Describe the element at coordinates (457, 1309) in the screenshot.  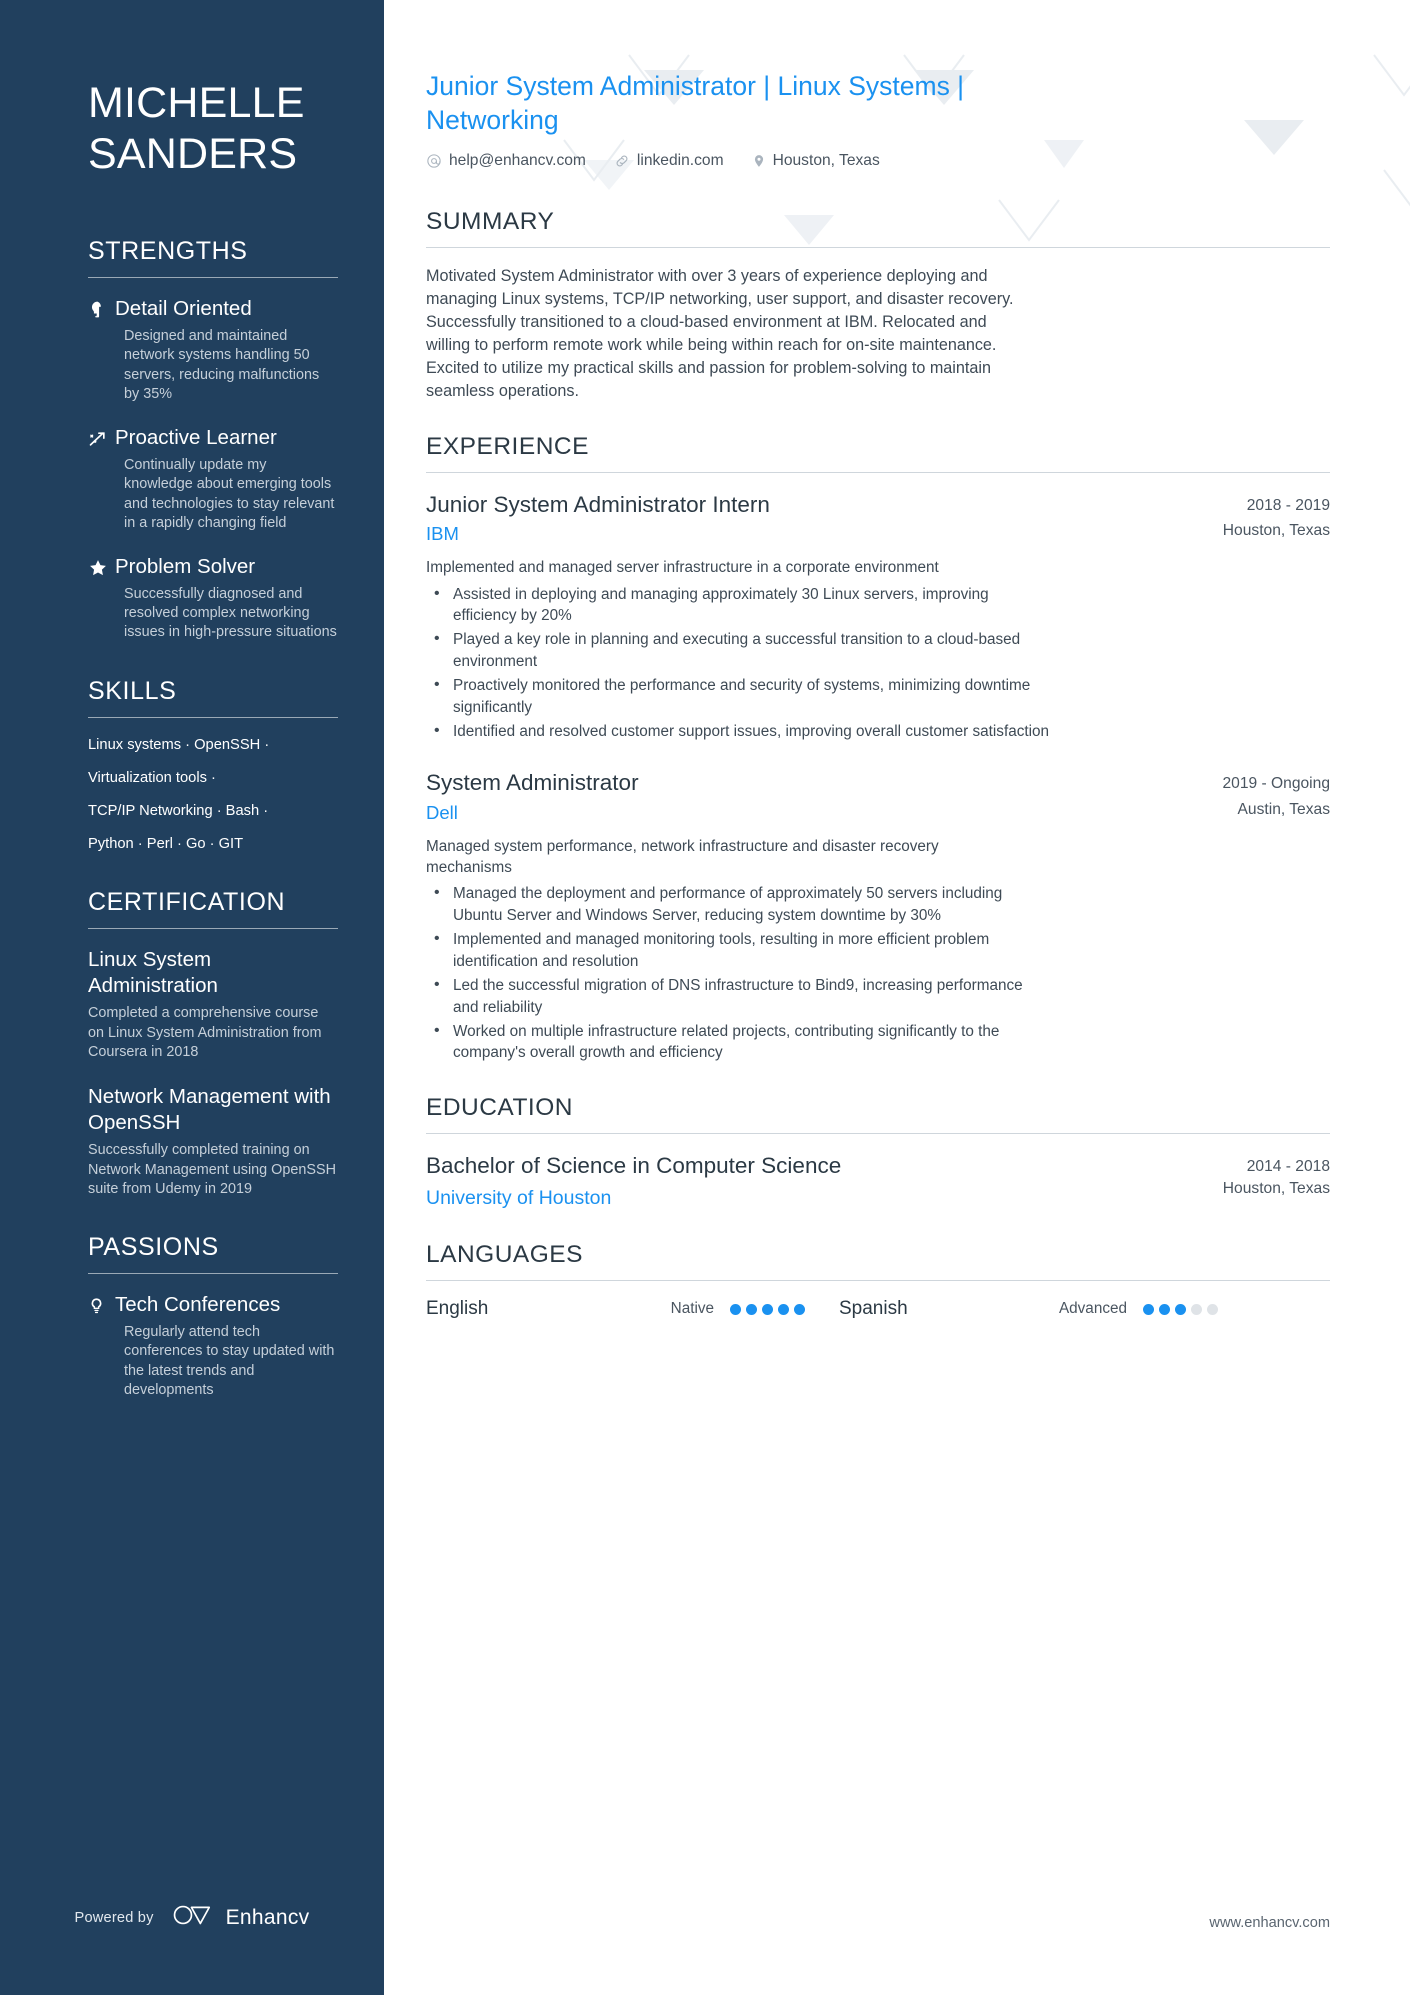
I see `language-name: English` at that location.